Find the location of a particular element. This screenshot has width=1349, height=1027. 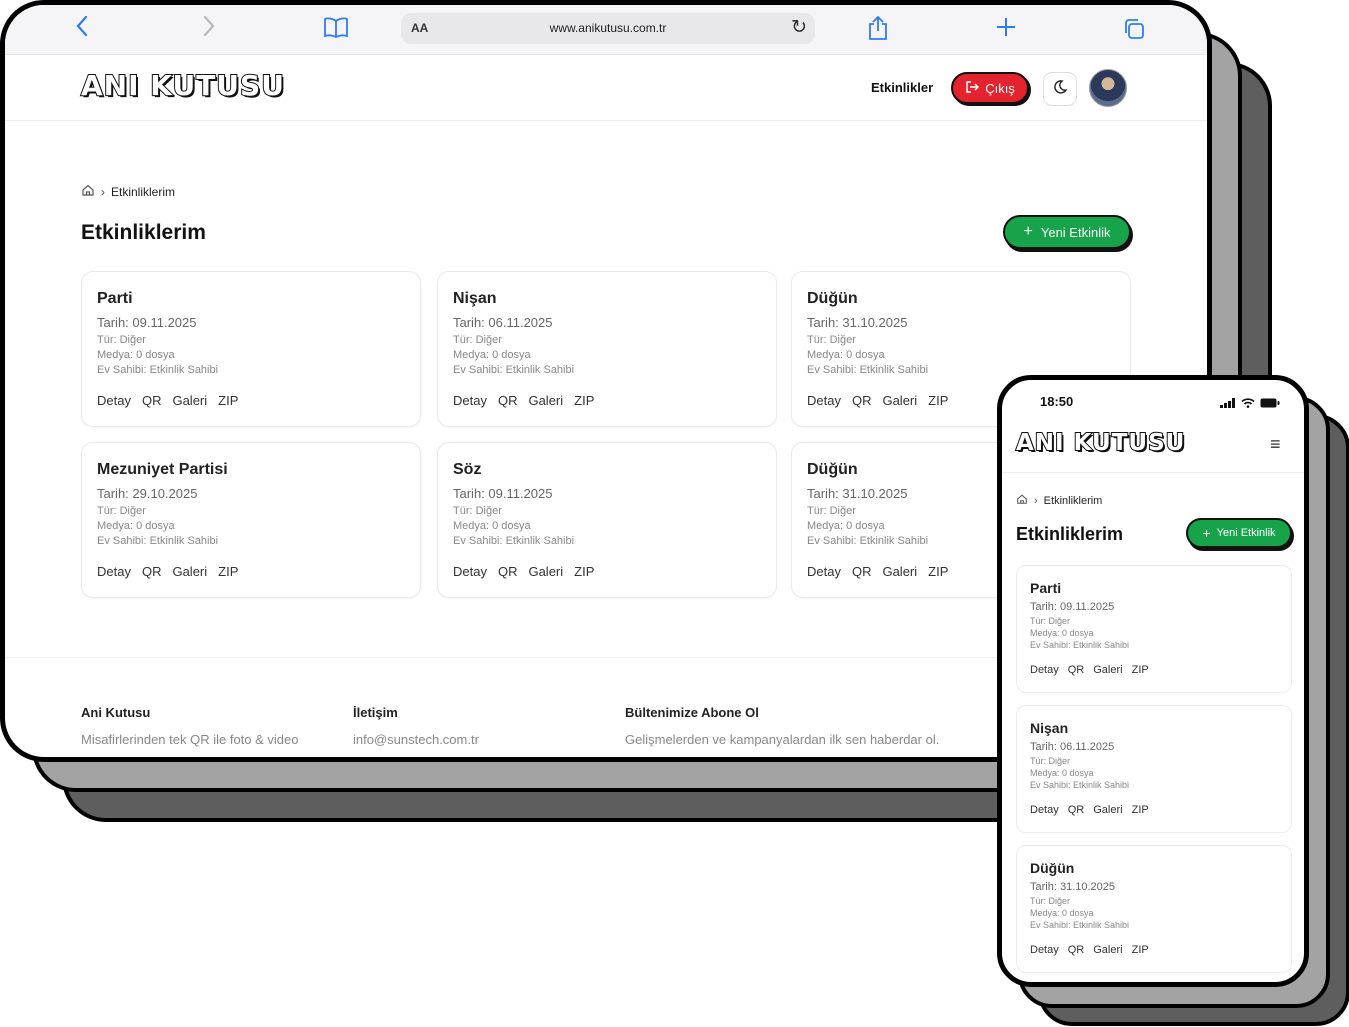

breadcrumb: › Etkinliklerim is located at coordinates (128, 191).